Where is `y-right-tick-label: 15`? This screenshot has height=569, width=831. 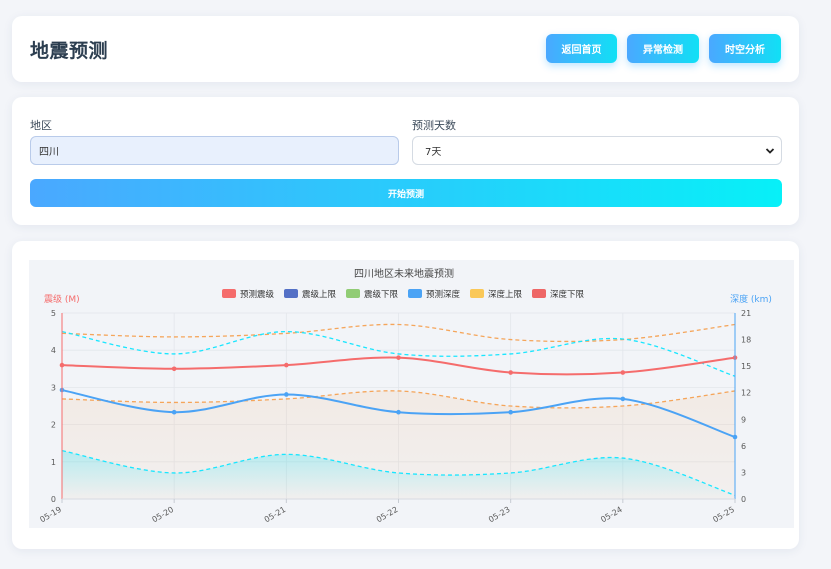
y-right-tick-label: 15 is located at coordinates (746, 366).